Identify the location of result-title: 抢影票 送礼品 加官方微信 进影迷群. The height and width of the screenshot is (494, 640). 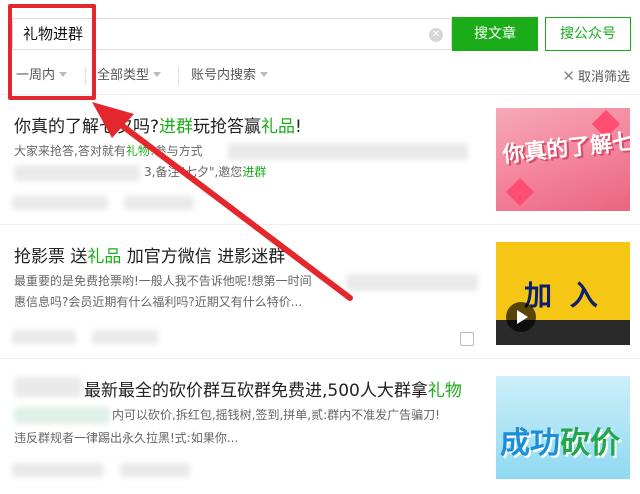
(149, 254).